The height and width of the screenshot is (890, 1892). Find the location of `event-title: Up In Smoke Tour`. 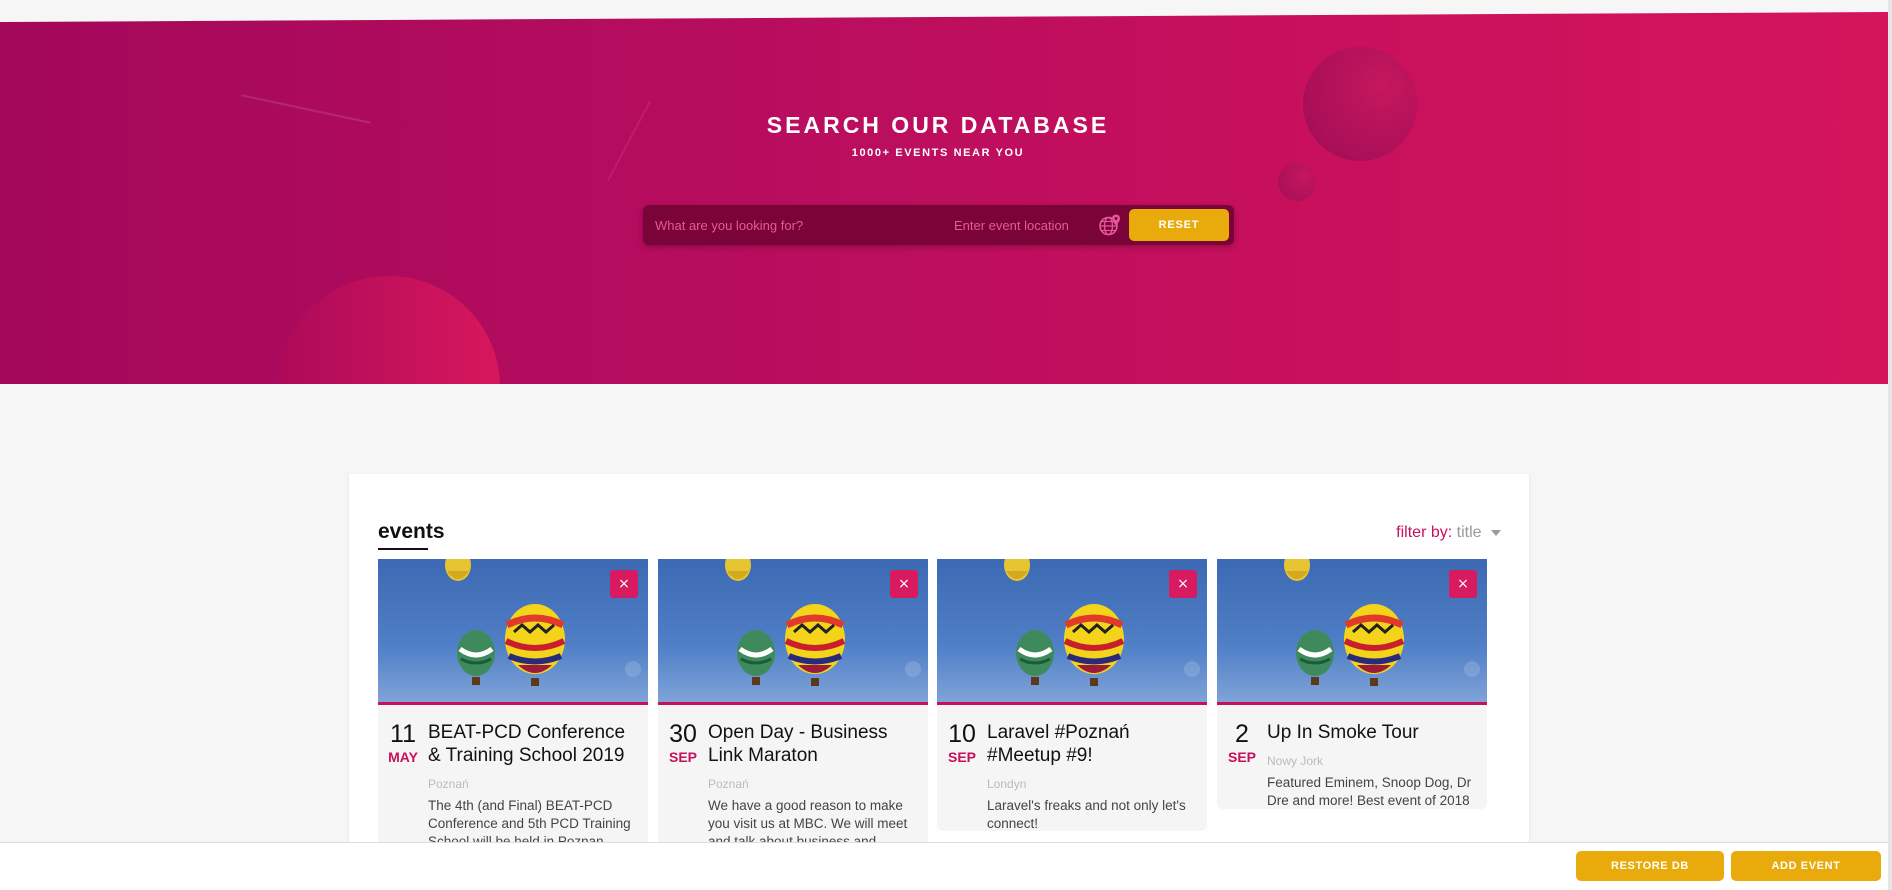

event-title: Up In Smoke Tour is located at coordinates (1374, 732).